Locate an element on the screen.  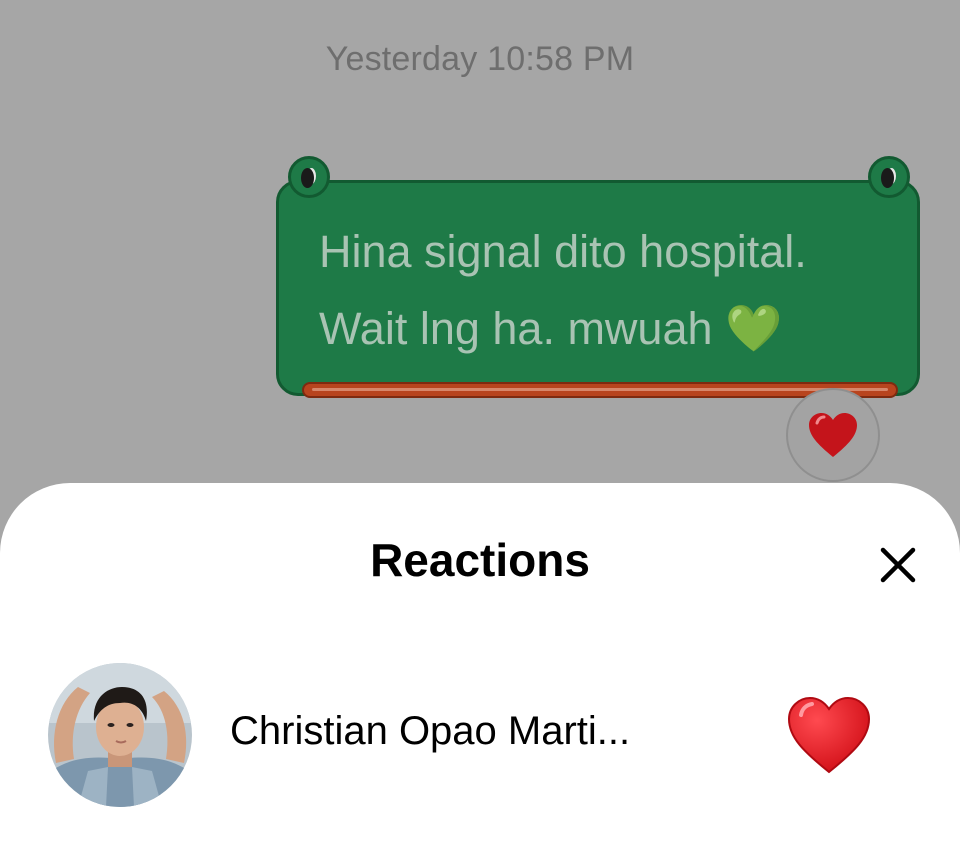
bubble-hook-right is located at coordinates (889, 177).